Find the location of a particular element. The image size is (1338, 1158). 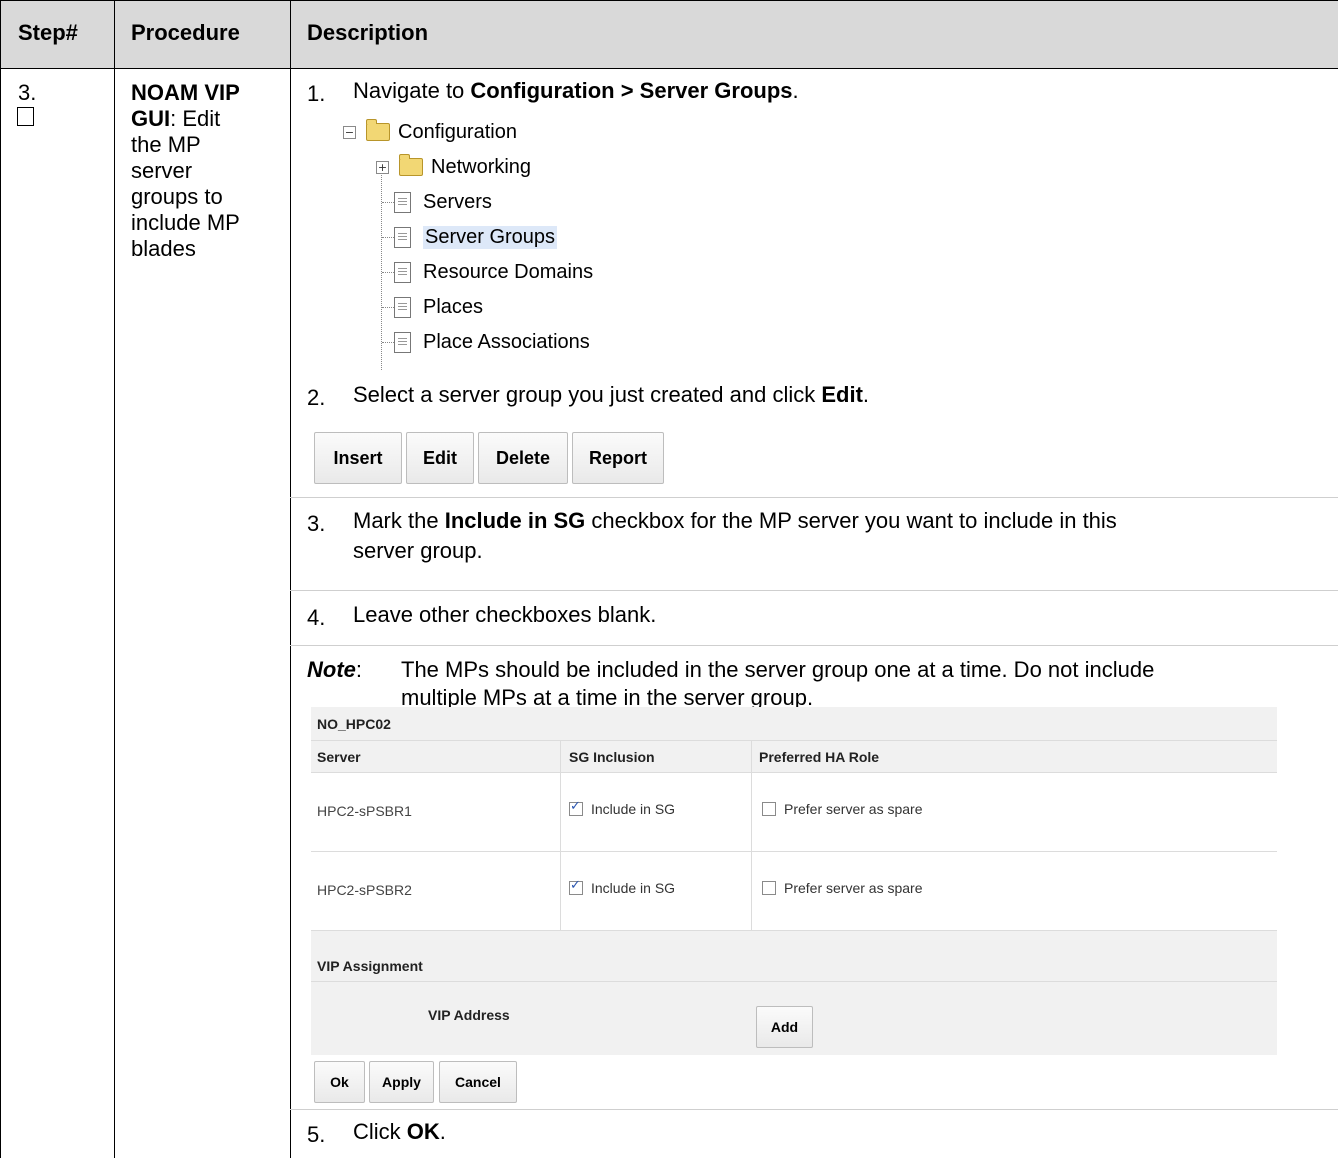

header-description: Description is located at coordinates (368, 32).